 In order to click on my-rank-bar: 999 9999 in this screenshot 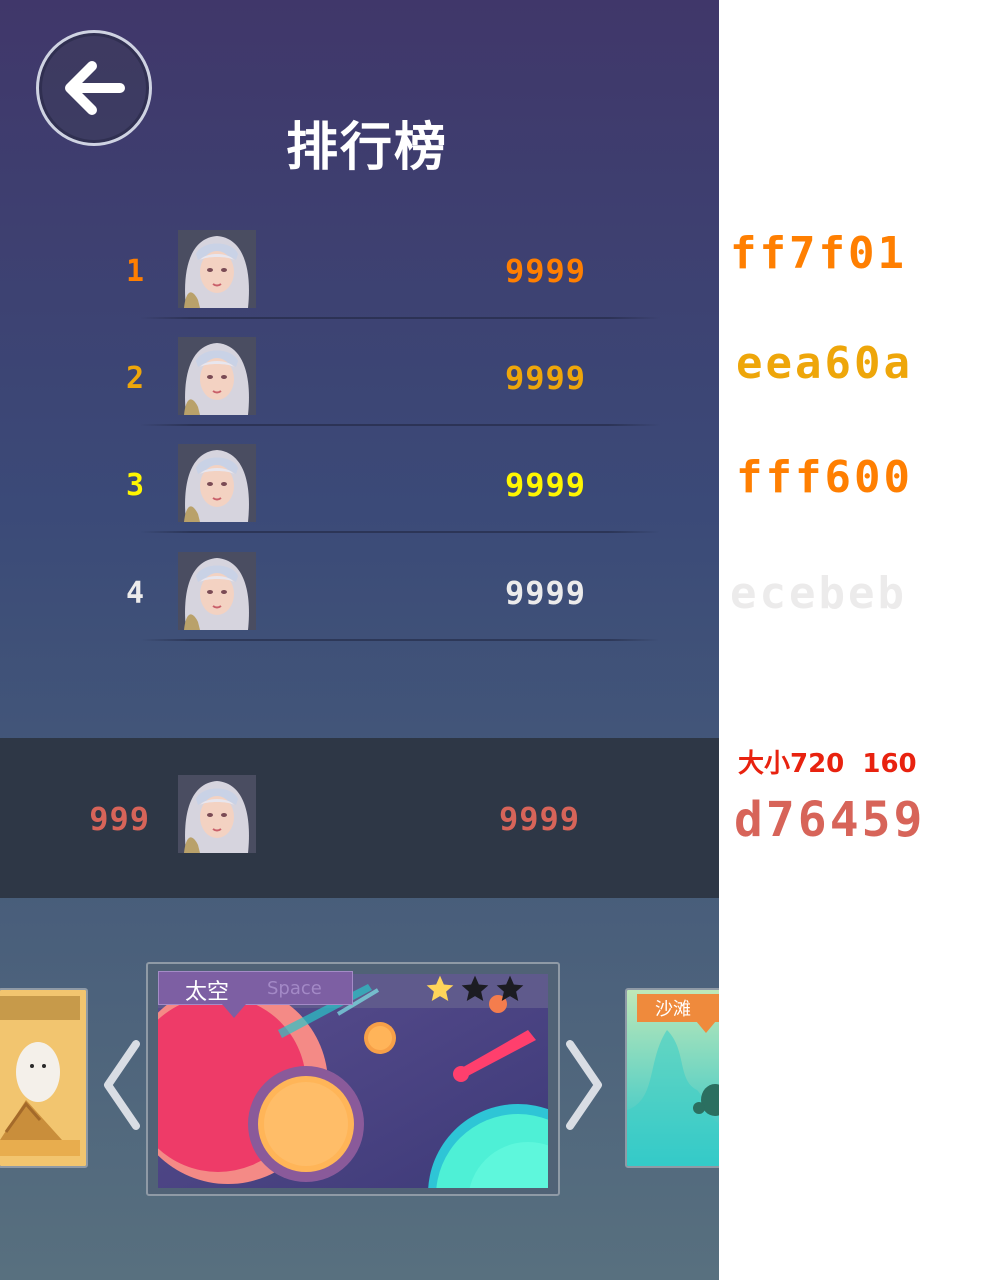, I will do `click(359, 818)`.